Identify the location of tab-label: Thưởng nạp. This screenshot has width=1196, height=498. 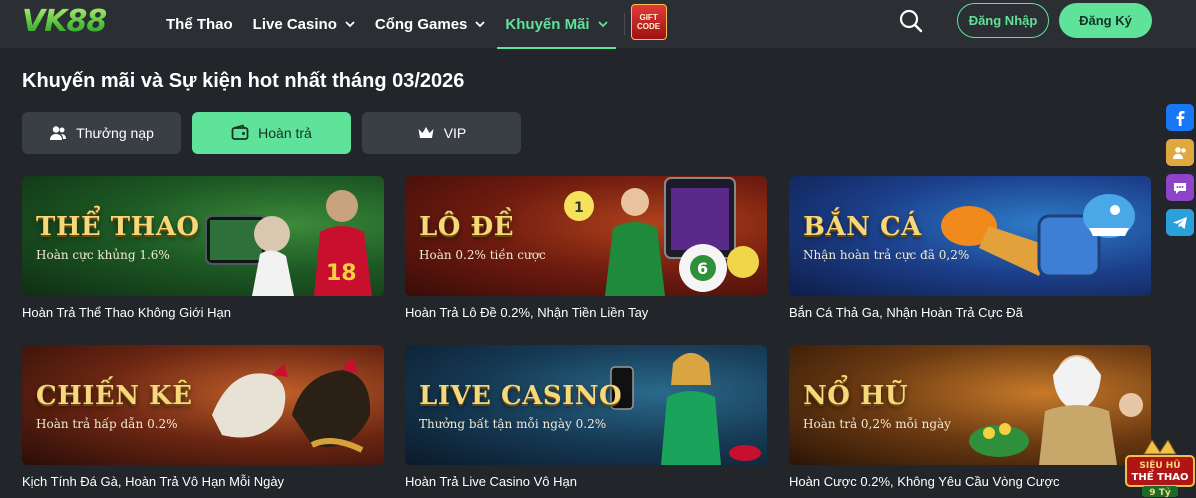
(115, 133).